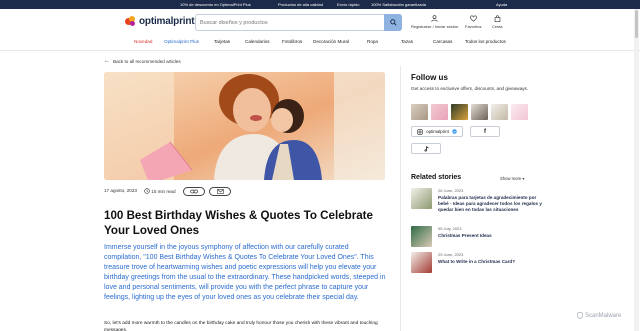  I want to click on mail-icon, so click(220, 191).